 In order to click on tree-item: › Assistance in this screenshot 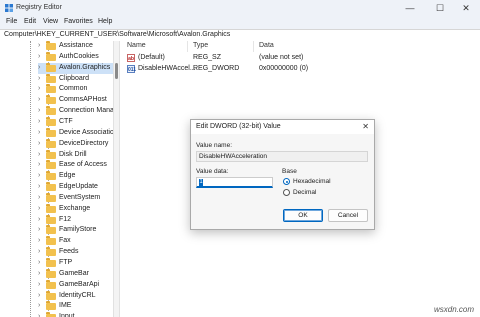, I will do `click(75, 46)`.